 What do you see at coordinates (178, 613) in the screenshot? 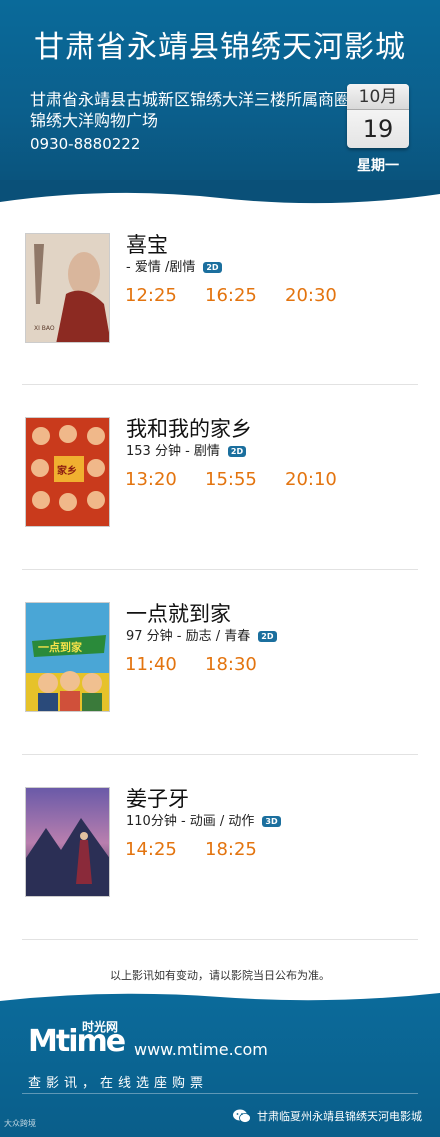
I see `movie-title: 一点就到家` at bounding box center [178, 613].